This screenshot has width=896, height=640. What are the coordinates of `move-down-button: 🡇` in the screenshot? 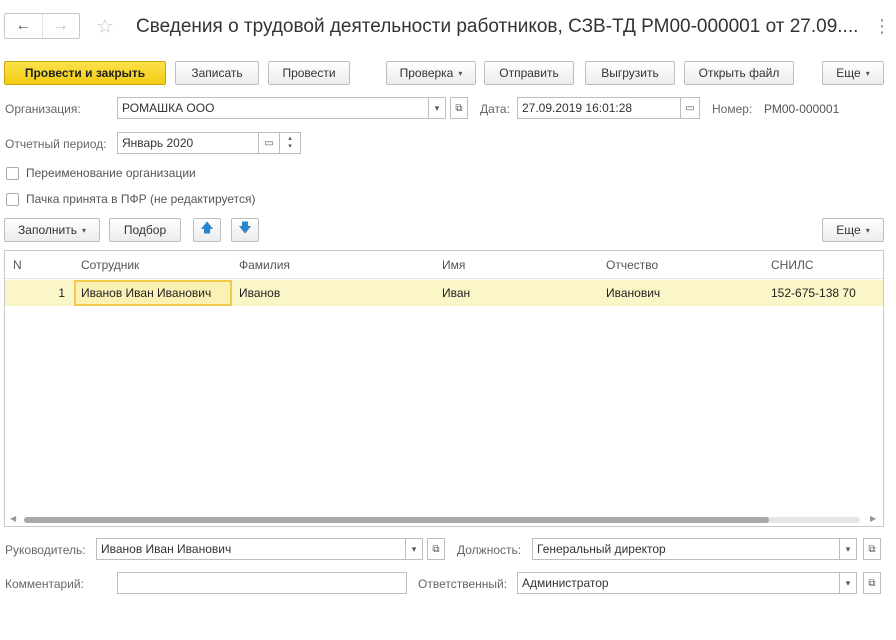 It's located at (245, 230).